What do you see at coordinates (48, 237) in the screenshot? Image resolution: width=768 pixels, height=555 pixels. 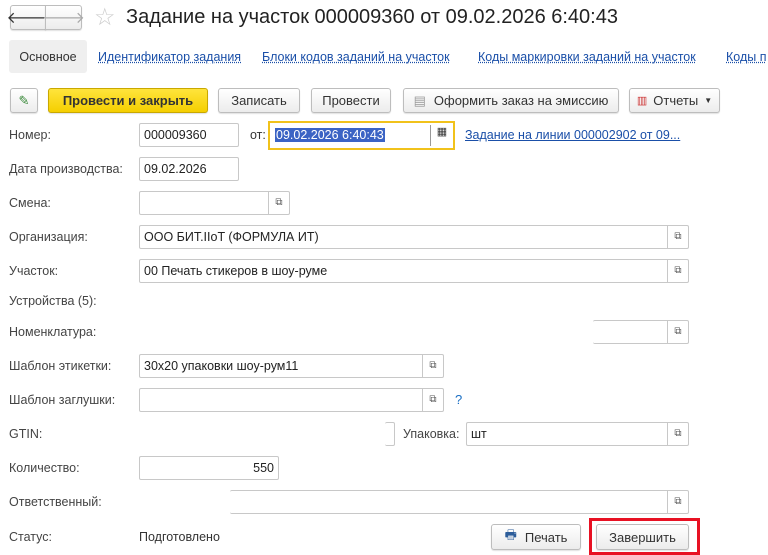 I see `org-label: Организация:` at bounding box center [48, 237].